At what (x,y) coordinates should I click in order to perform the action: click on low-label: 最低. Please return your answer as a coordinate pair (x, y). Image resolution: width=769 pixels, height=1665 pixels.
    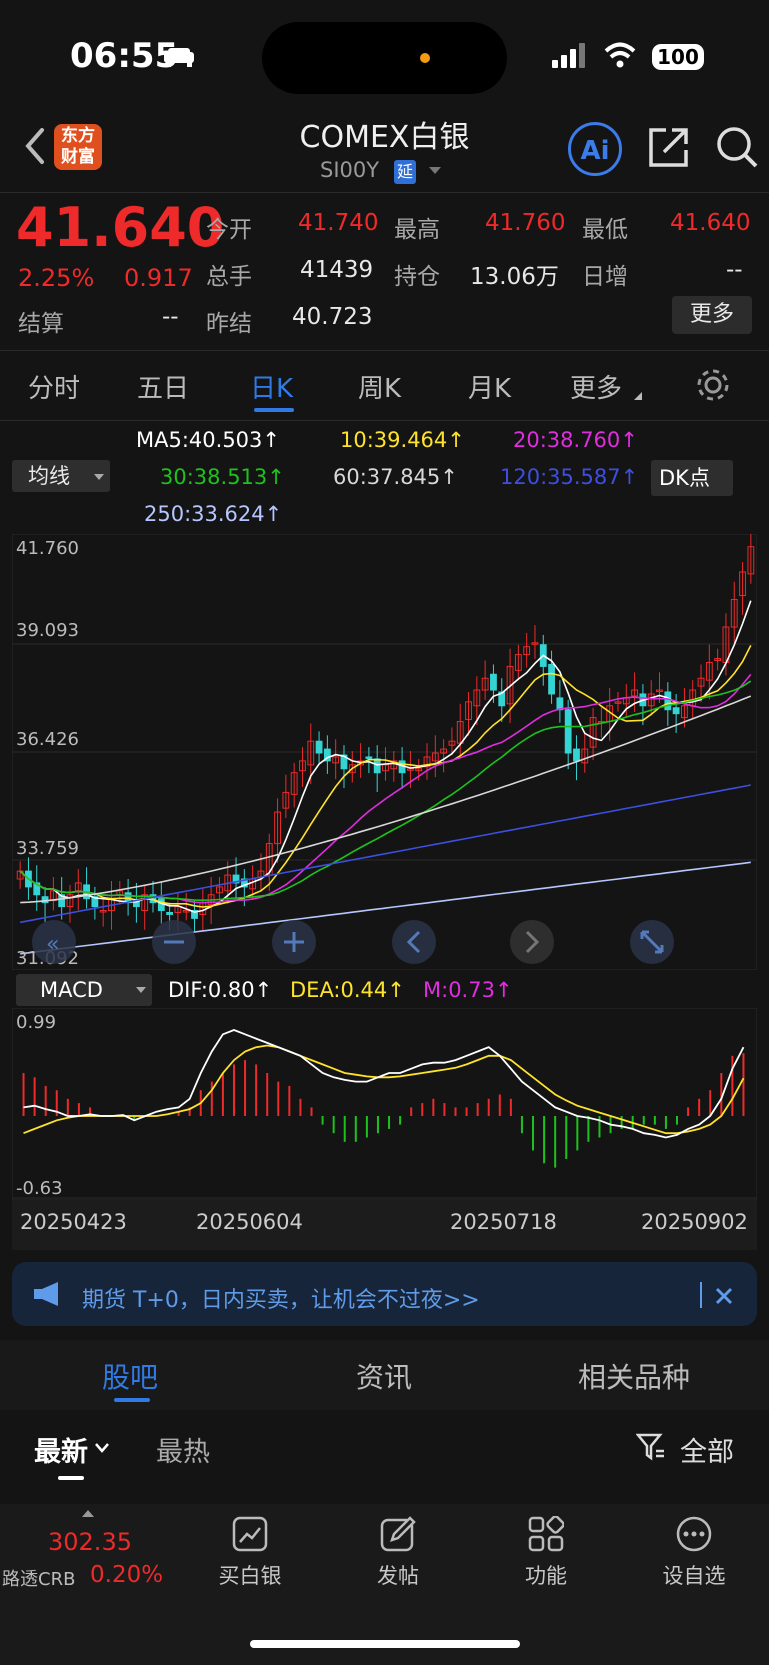
    Looking at the image, I should click on (605, 230).